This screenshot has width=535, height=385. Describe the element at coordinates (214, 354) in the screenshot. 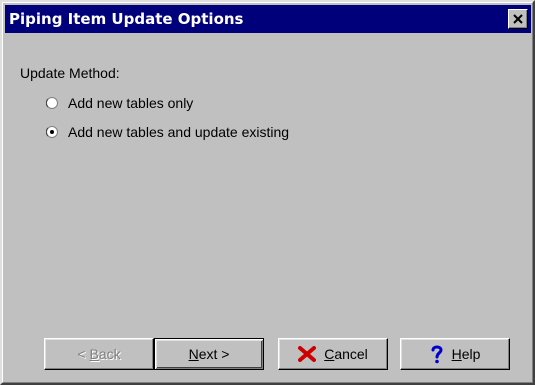

I see `next-label-rest: ext >` at that location.